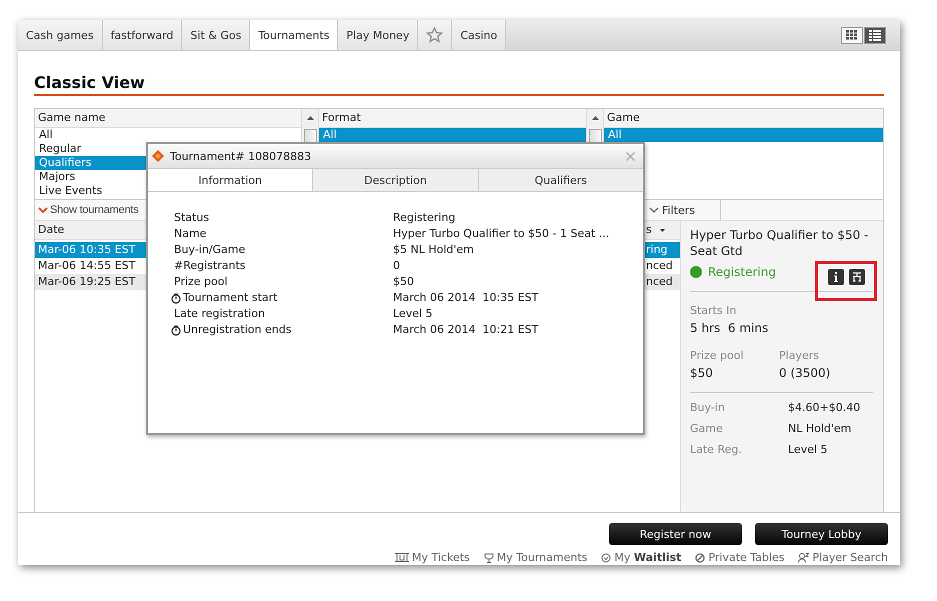  What do you see at coordinates (168, 135) in the screenshot?
I see `list-item: All` at bounding box center [168, 135].